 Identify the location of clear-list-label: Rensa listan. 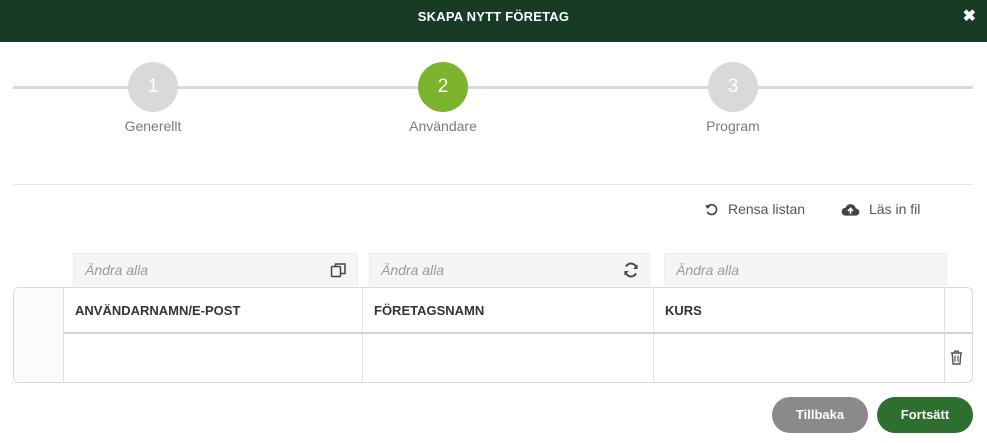
(767, 209).